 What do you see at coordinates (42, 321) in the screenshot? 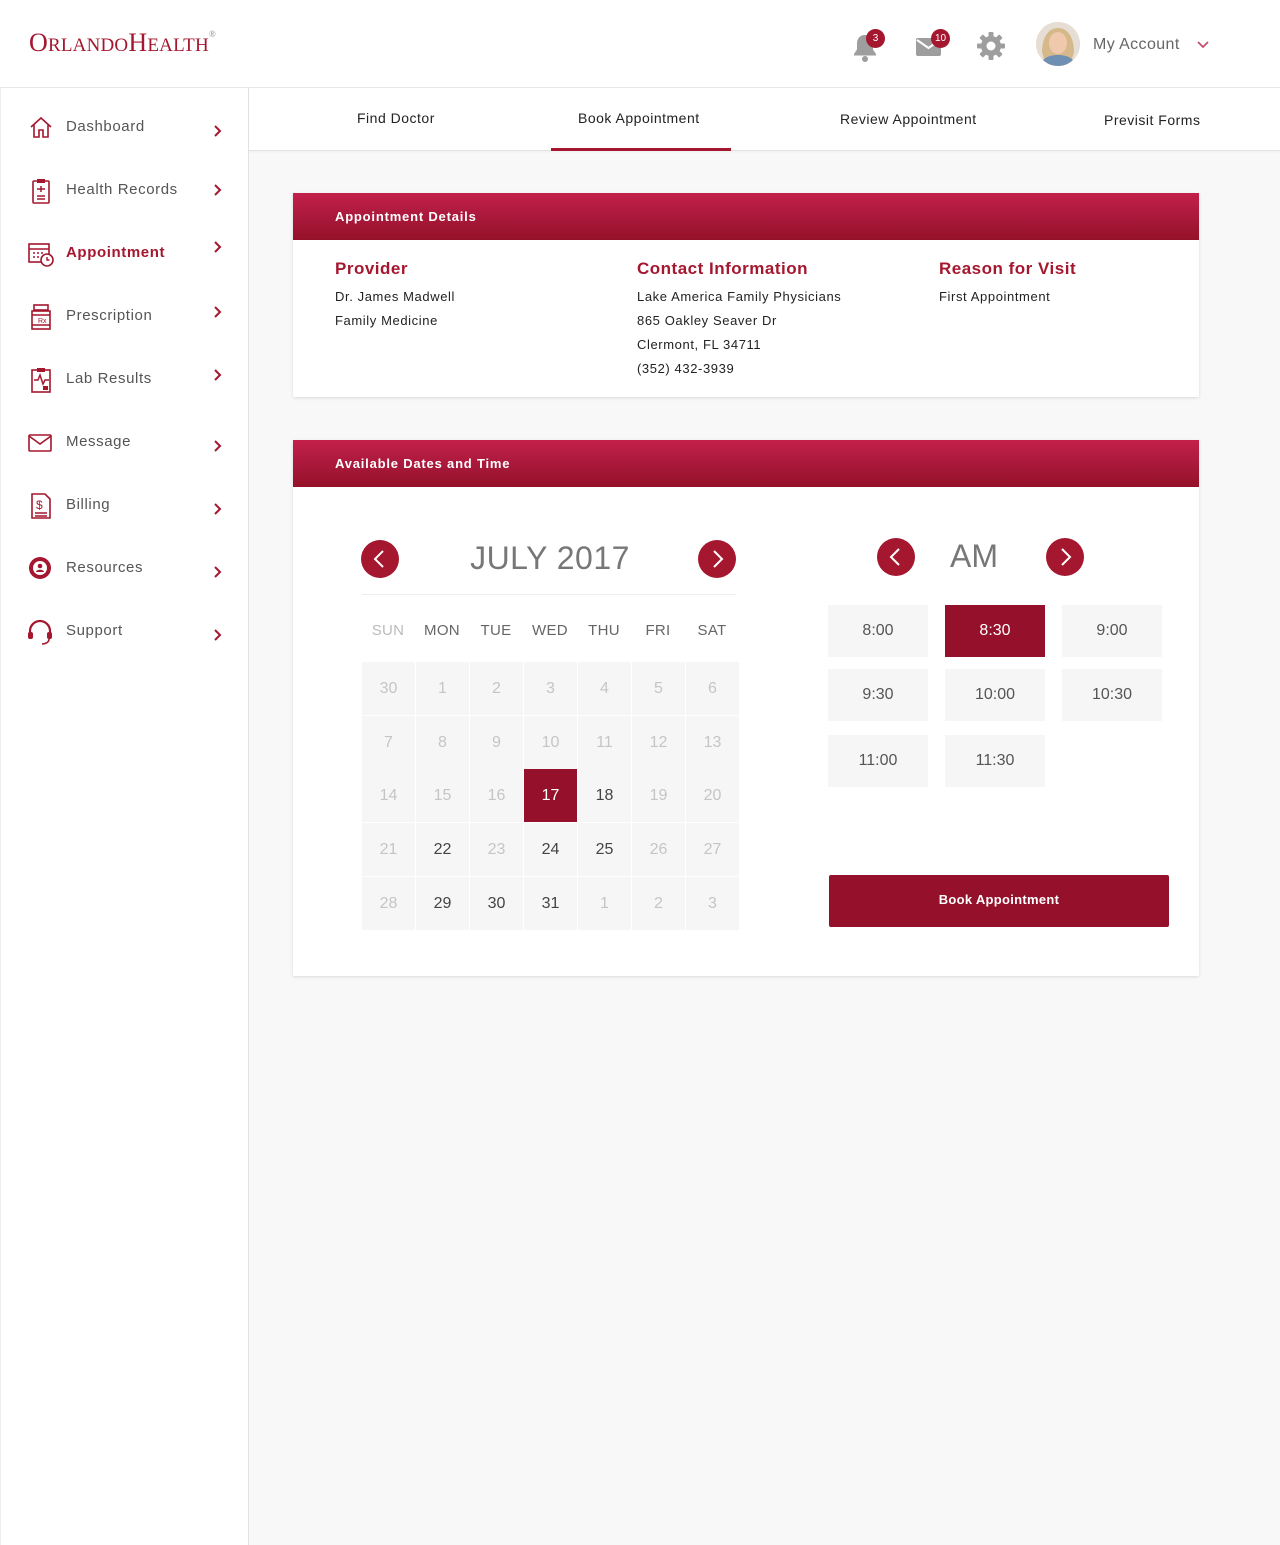
I see `svg-text: Rx` at bounding box center [42, 321].